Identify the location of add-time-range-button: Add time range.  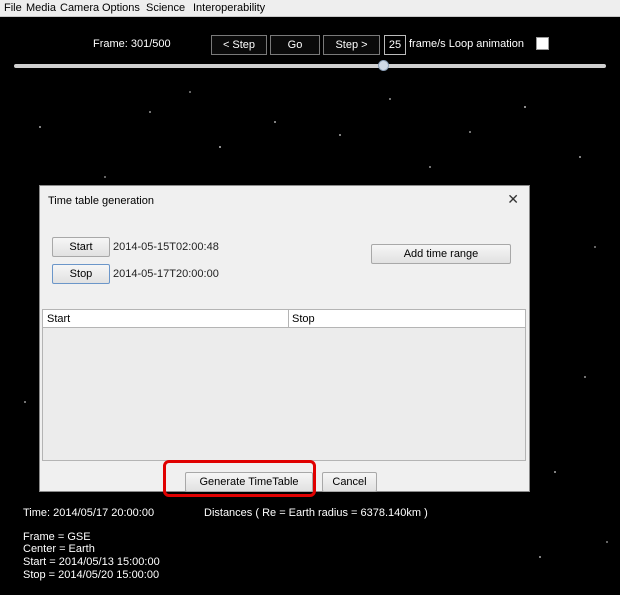
(441, 254).